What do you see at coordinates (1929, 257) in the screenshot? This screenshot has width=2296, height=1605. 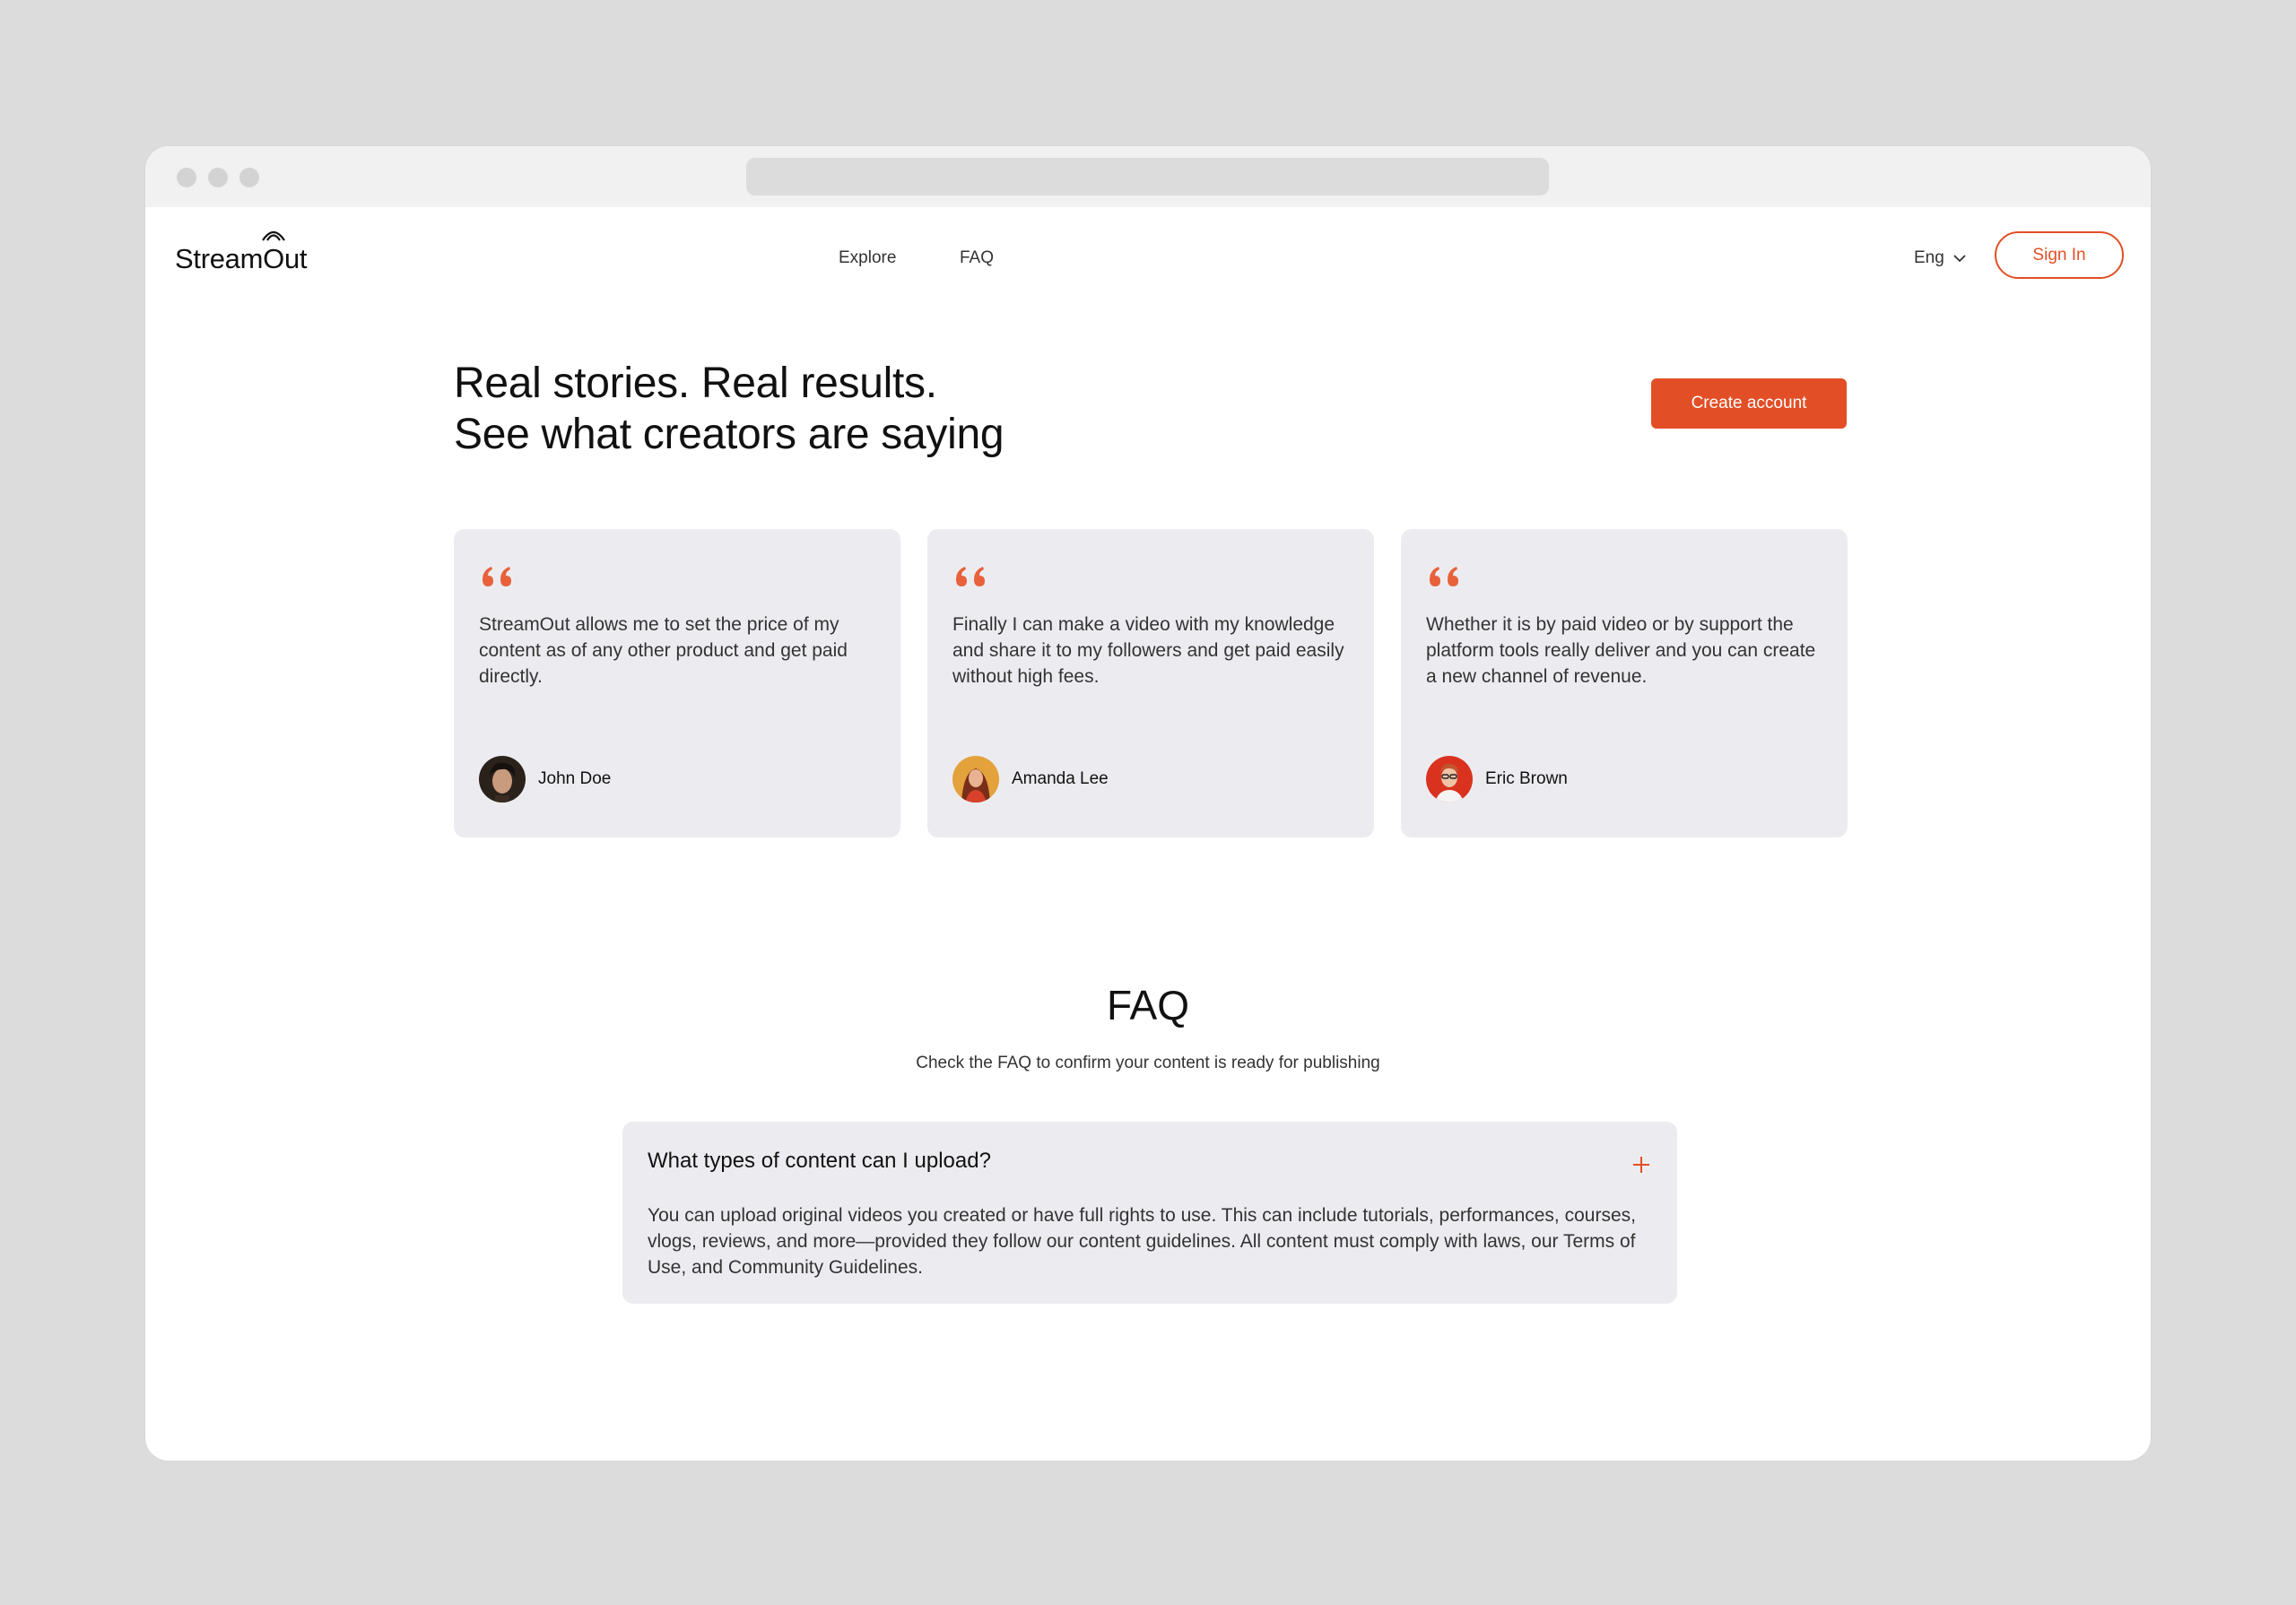 I see `language-label: Eng` at bounding box center [1929, 257].